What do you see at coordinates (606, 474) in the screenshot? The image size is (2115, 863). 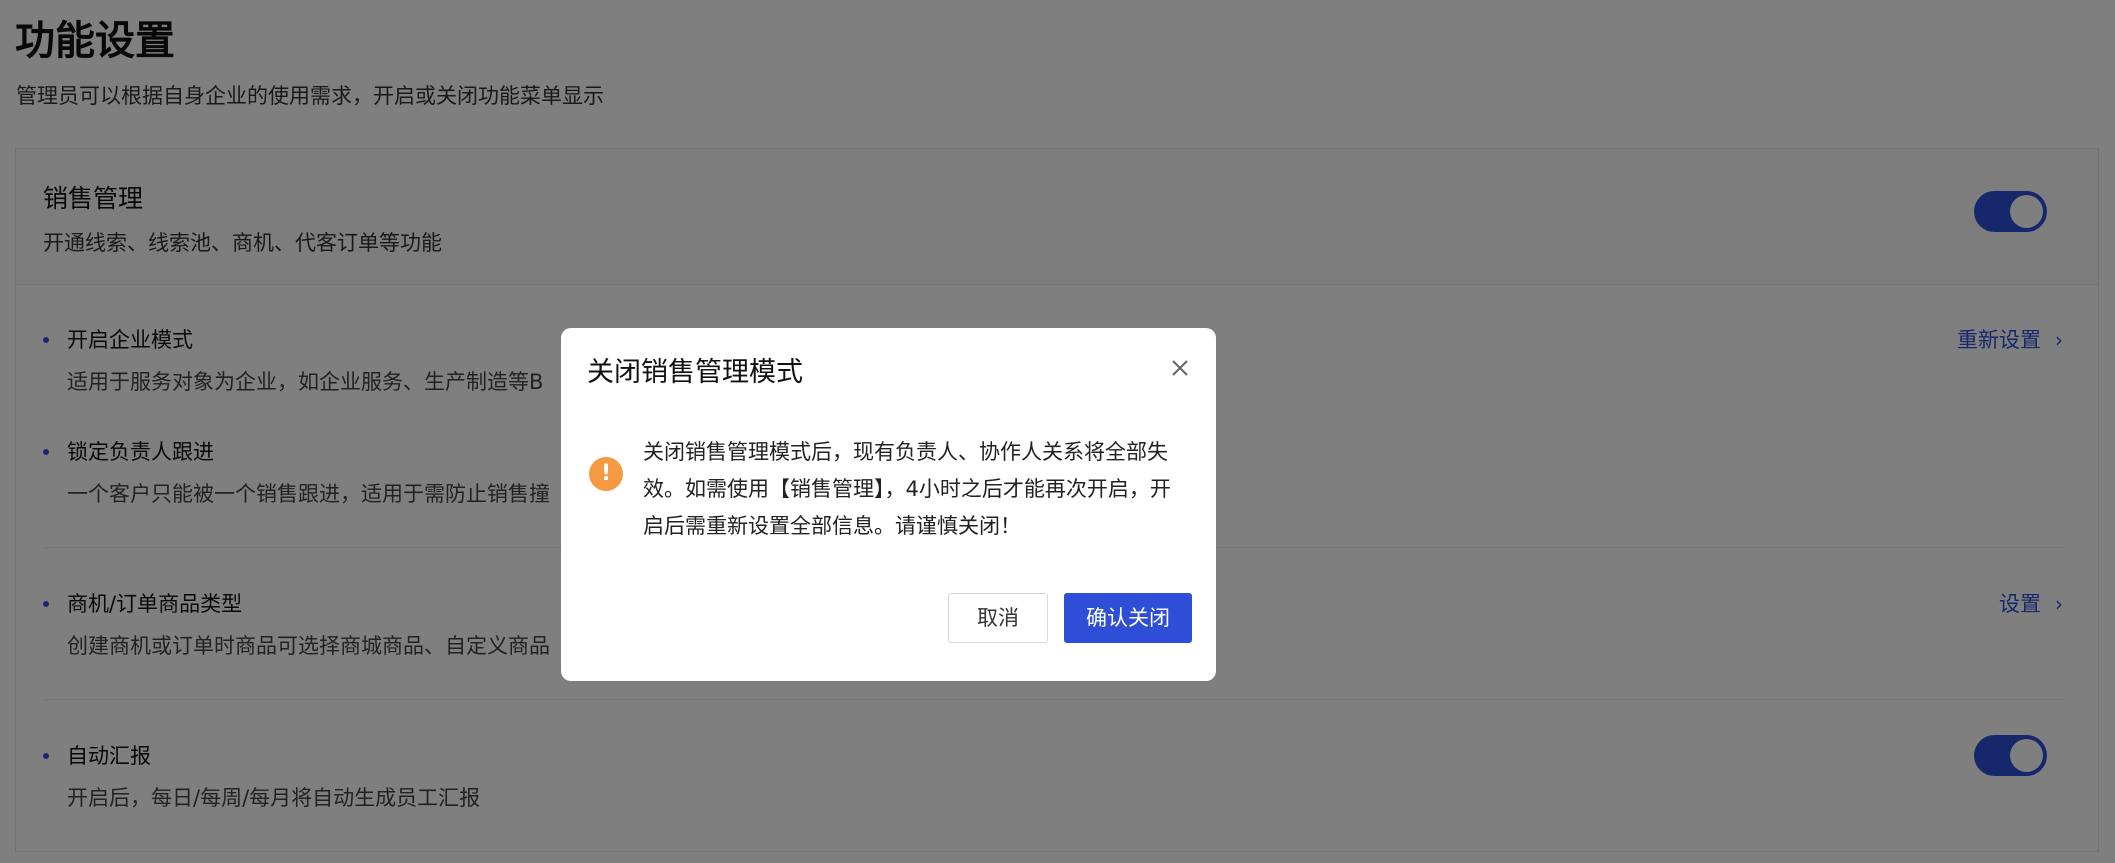 I see `warning-icon: !` at bounding box center [606, 474].